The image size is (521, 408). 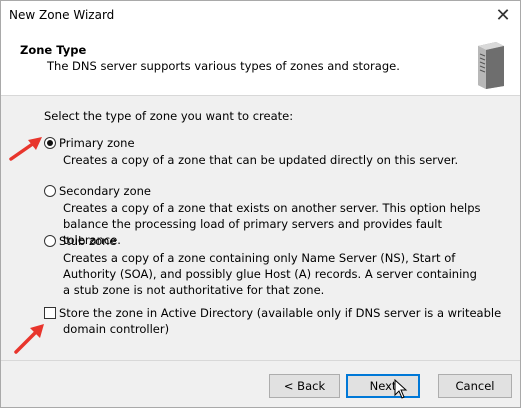 What do you see at coordinates (97, 143) in the screenshot?
I see `primary-zone-label: Primary zone` at bounding box center [97, 143].